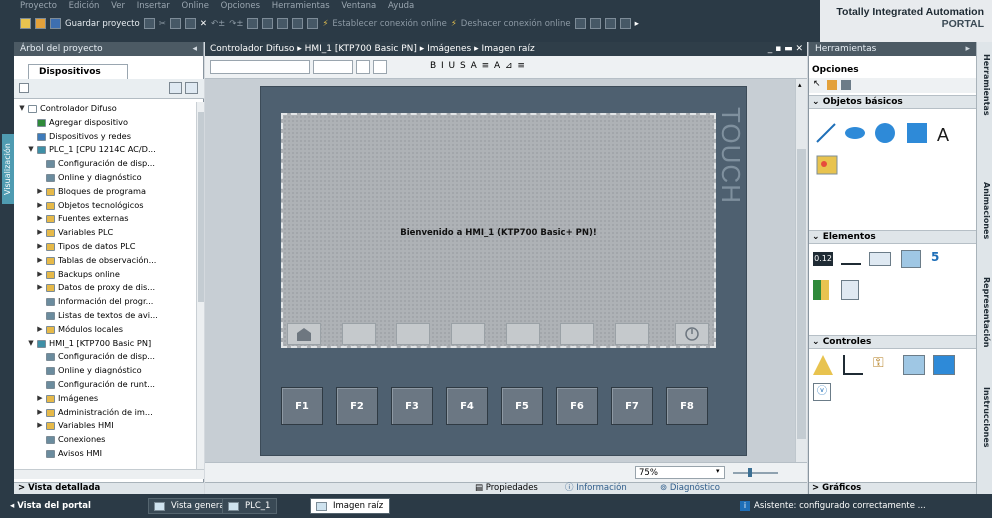 The image size is (992, 518). I want to click on bar-tool-icon, so click(821, 290).